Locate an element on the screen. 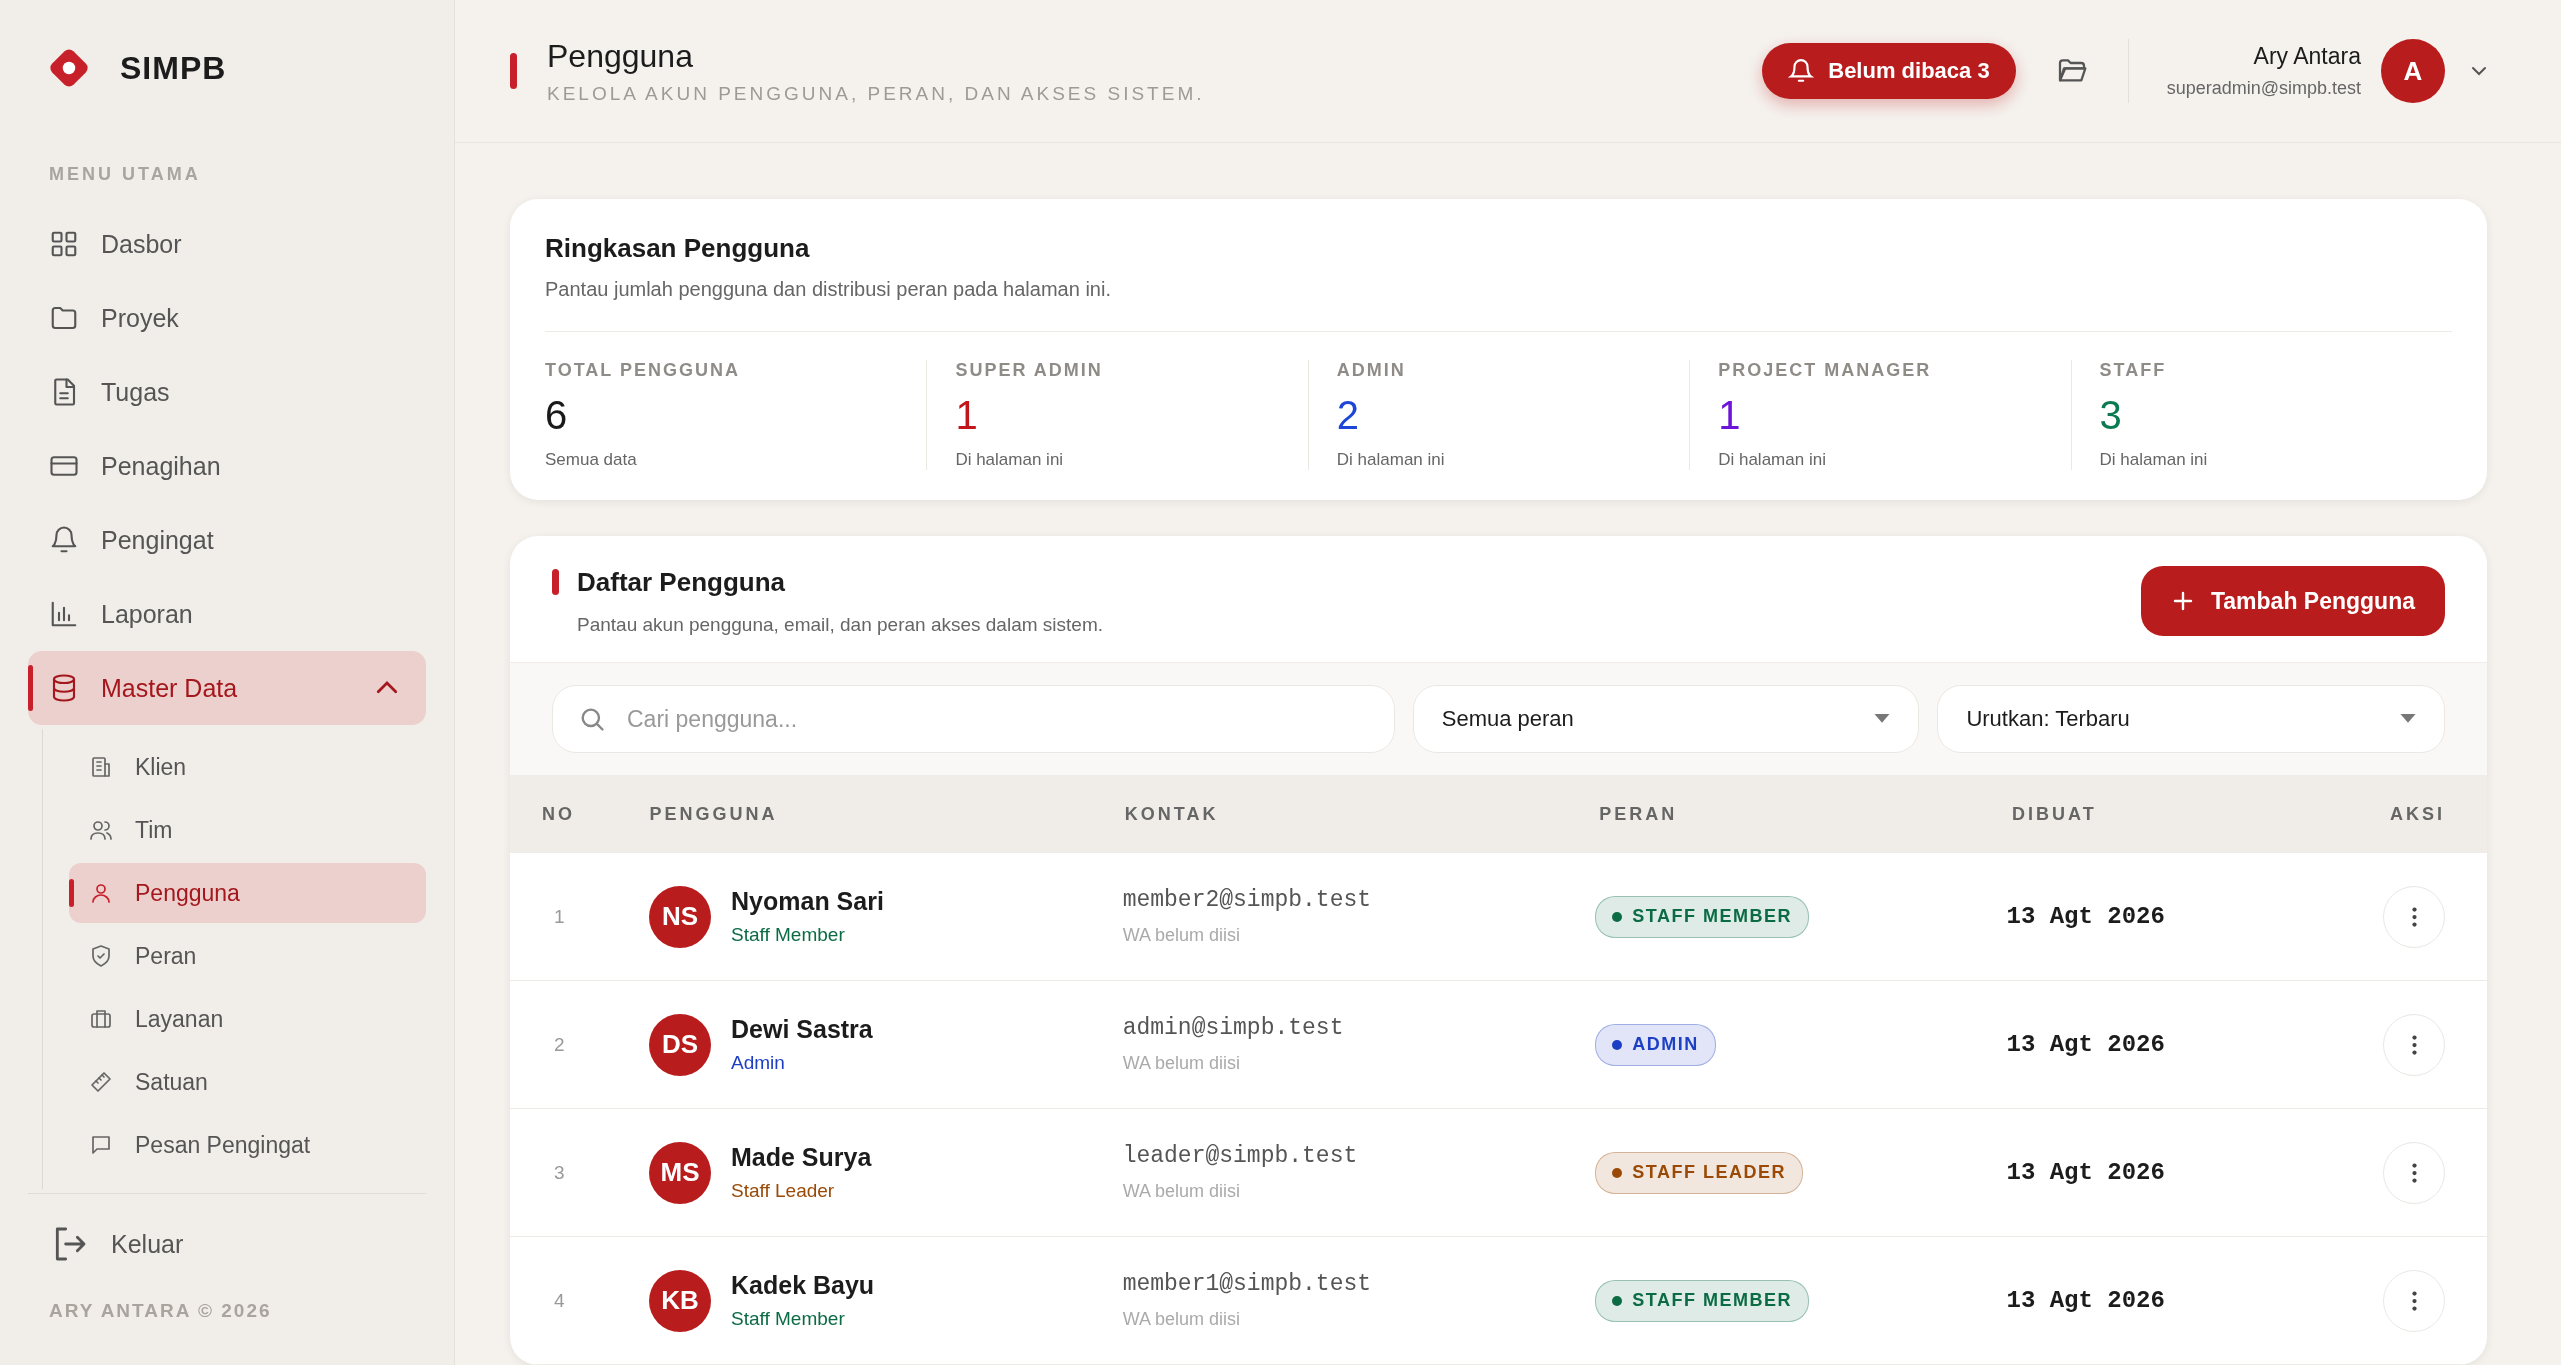  row-number: 3 is located at coordinates (559, 1172).